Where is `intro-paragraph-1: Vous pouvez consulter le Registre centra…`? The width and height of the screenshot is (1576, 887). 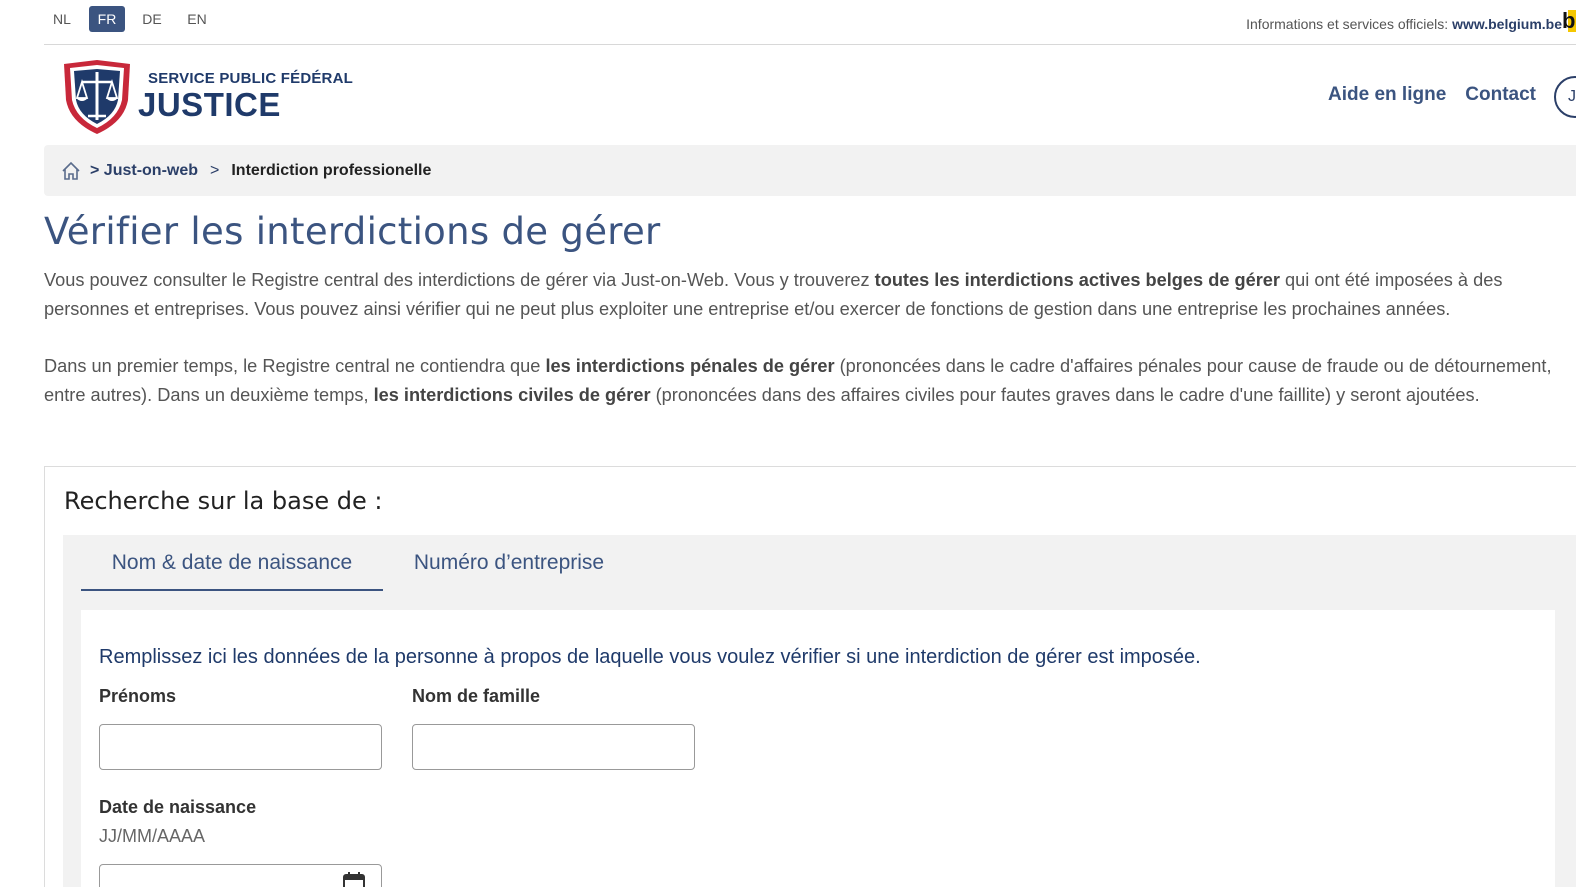 intro-paragraph-1: Vous pouvez consulter le Registre centra… is located at coordinates (773, 294).